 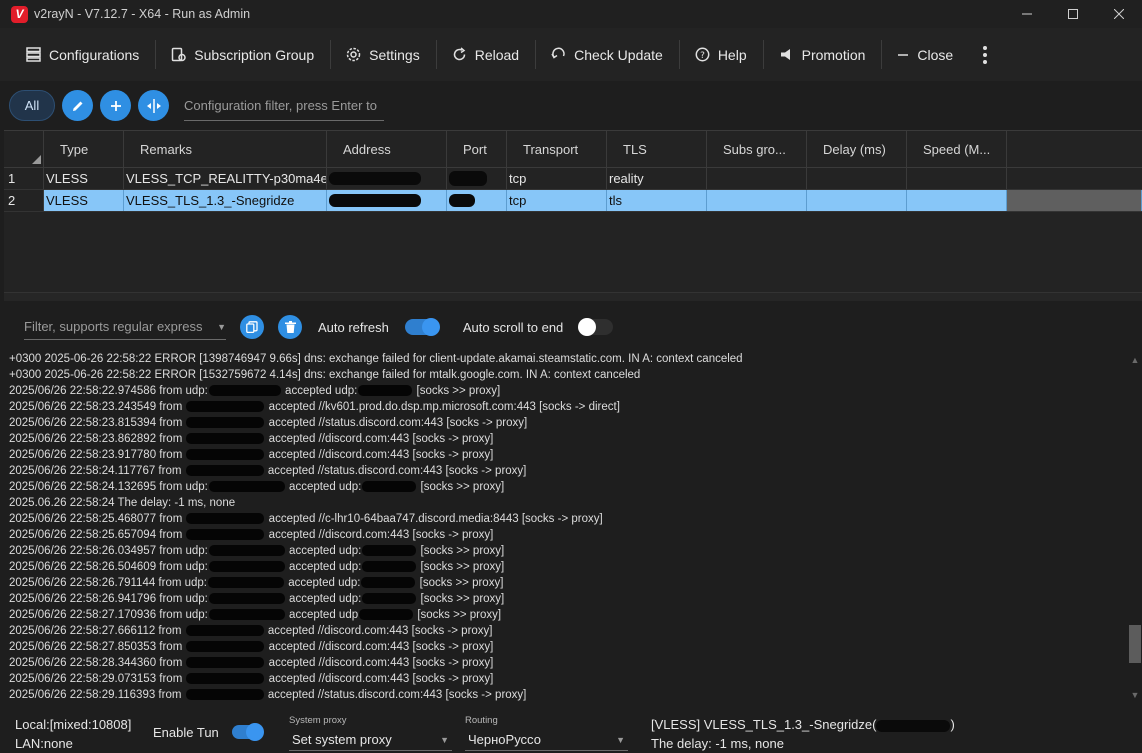 I want to click on subscription-group-label: Subscription Group, so click(x=254, y=54).